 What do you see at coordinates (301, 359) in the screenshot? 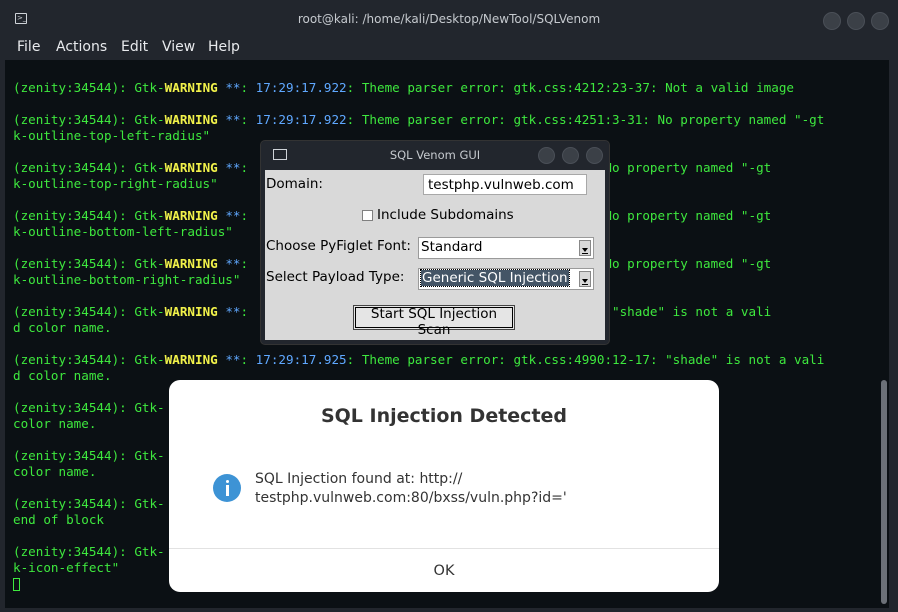
I see `console-time: 17:29:17.925` at bounding box center [301, 359].